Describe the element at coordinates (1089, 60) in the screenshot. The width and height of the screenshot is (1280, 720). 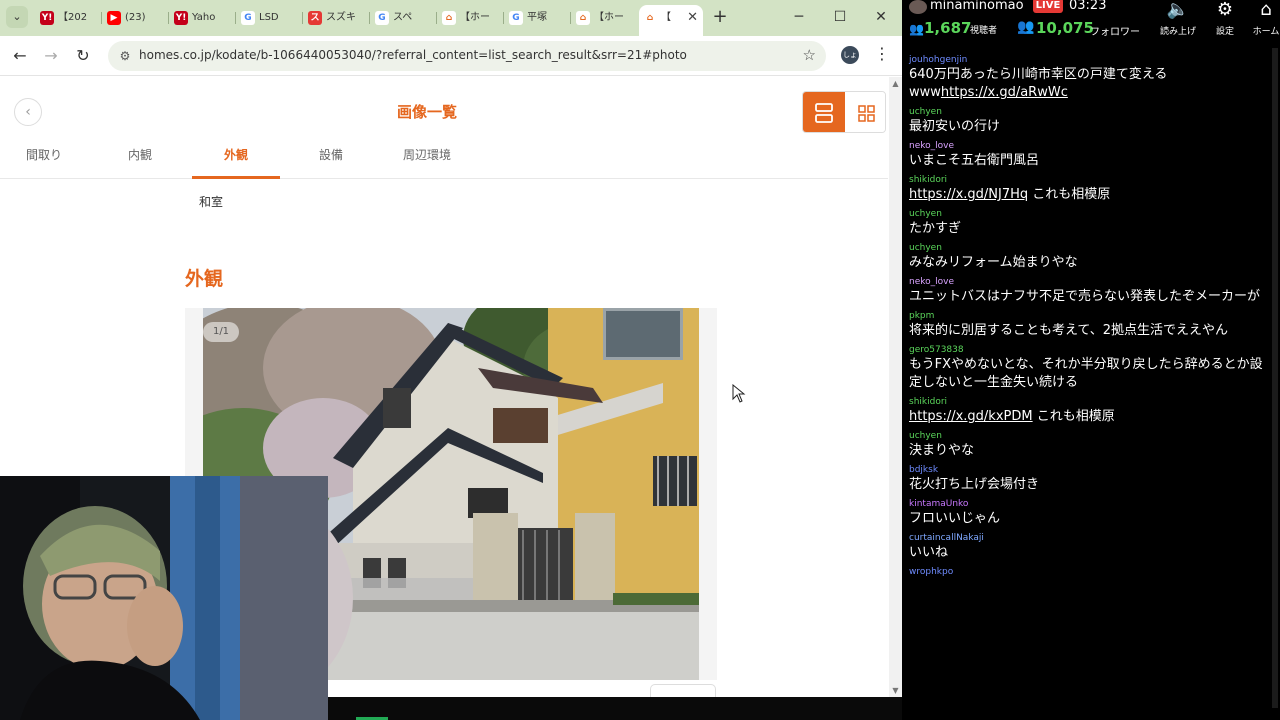
I see `chat-username: jouhohgenjin` at that location.